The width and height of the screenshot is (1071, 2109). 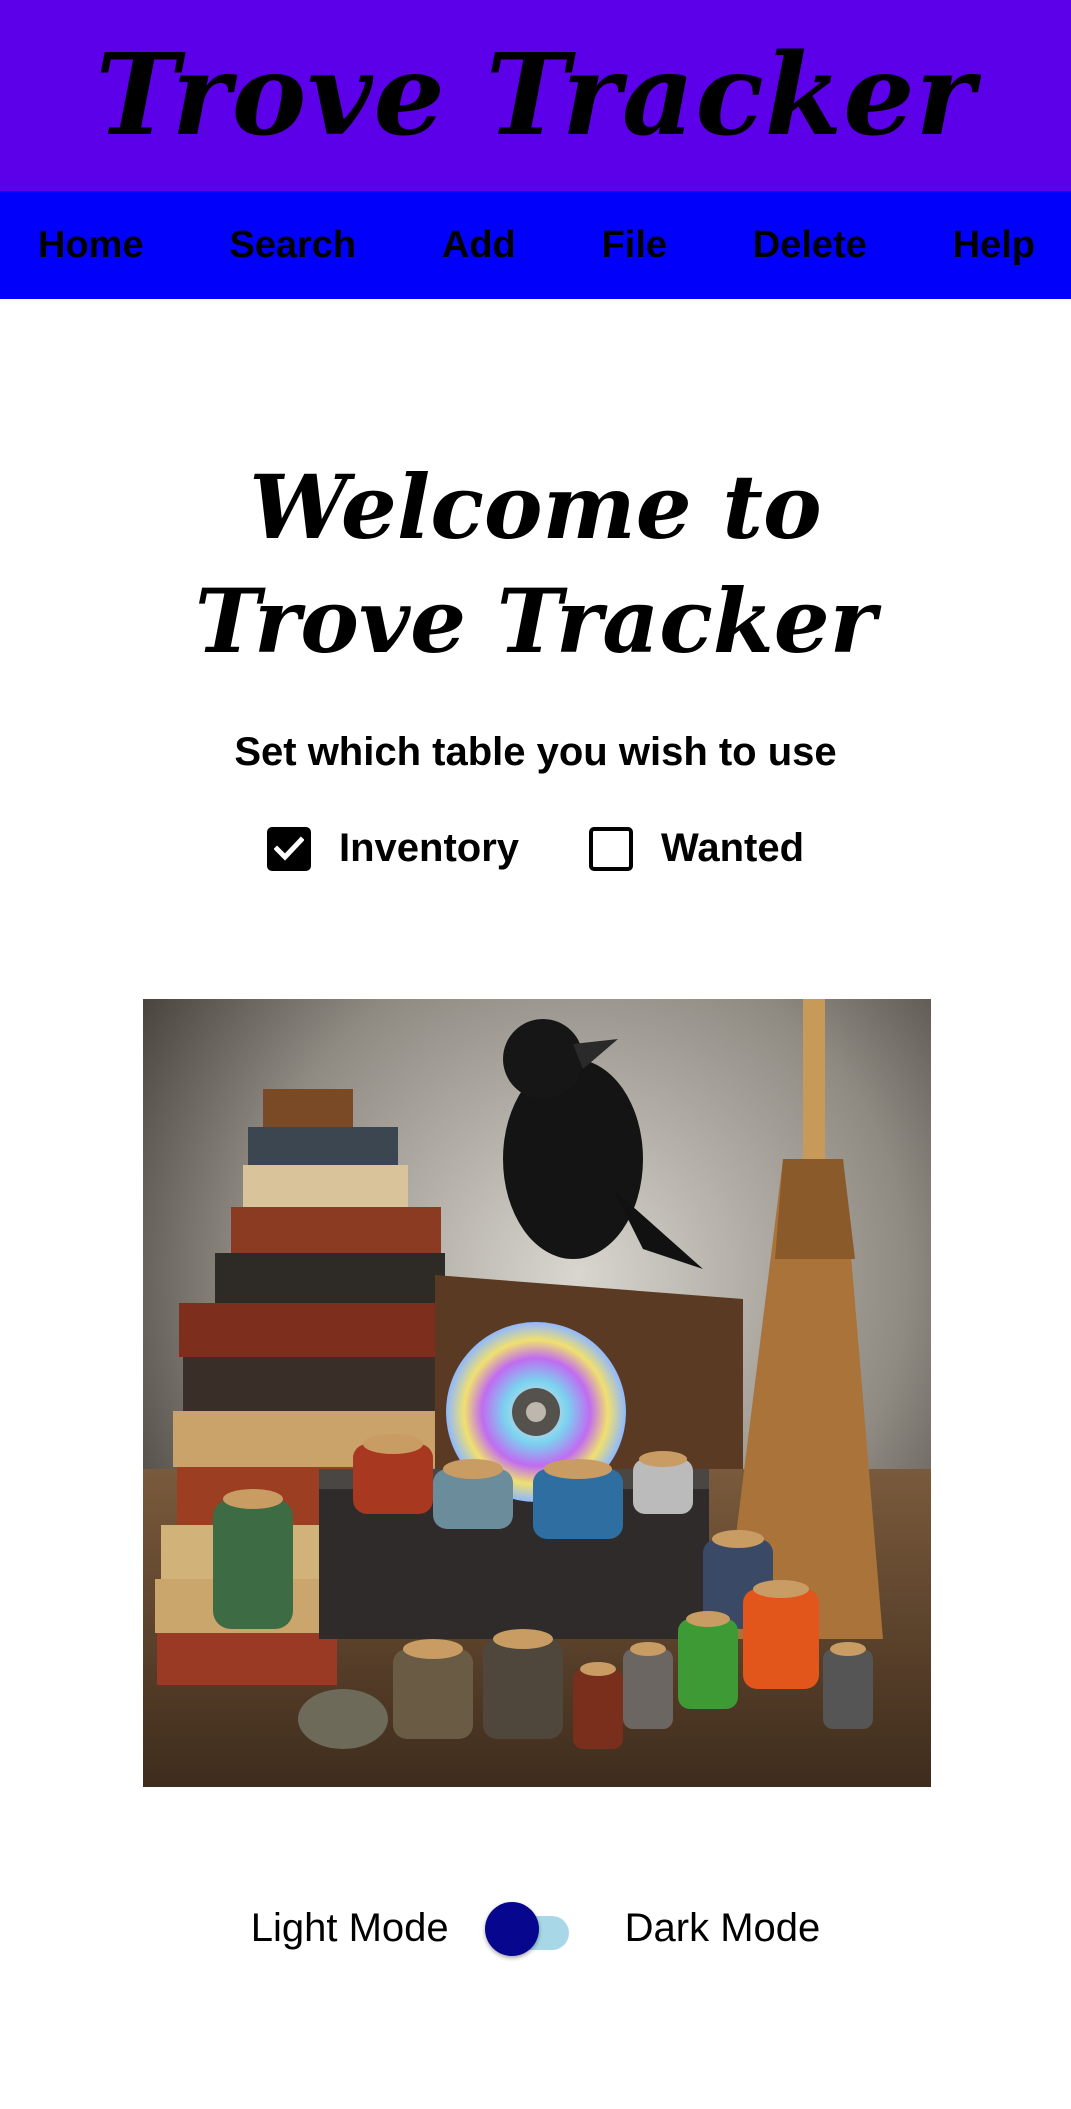 I want to click on nav-file: File, so click(x=634, y=245).